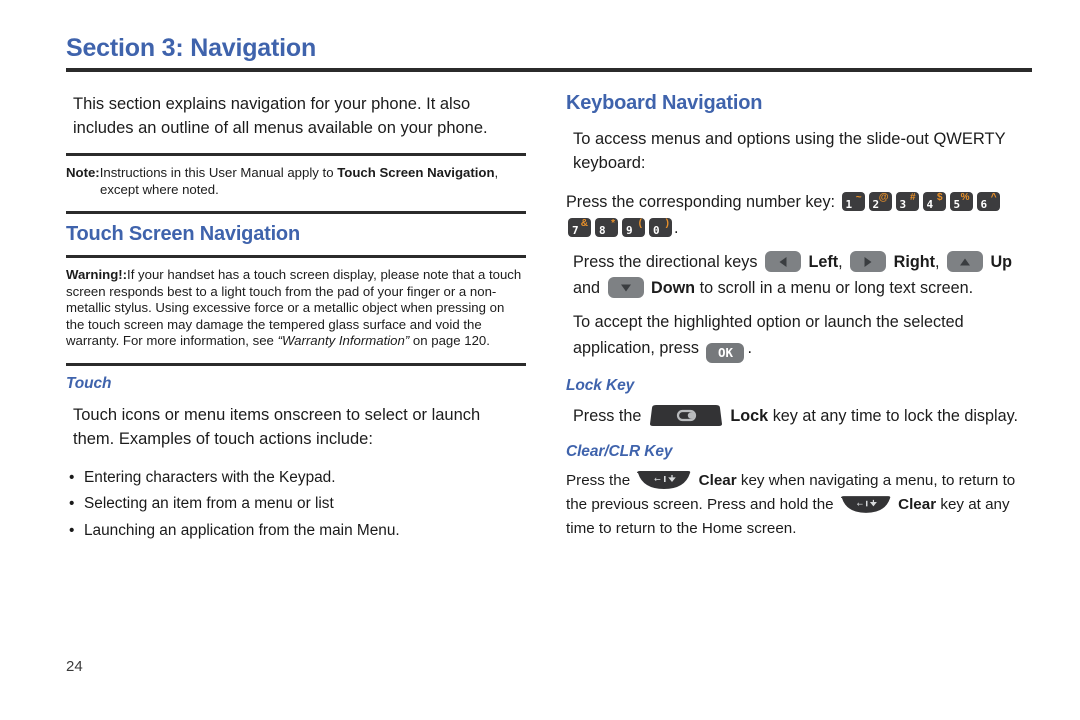 This screenshot has height=720, width=1080. I want to click on direction-key-down, so click(625, 287).